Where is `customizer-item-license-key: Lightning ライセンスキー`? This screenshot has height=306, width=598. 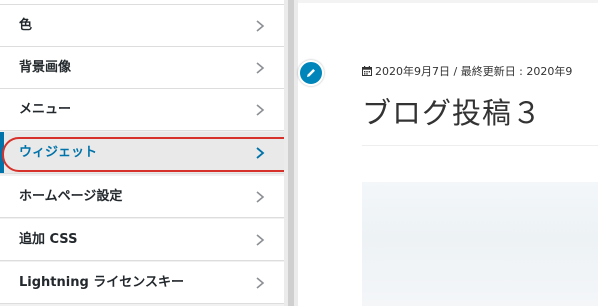 customizer-item-license-key: Lightning ライセンスキー is located at coordinates (142, 283).